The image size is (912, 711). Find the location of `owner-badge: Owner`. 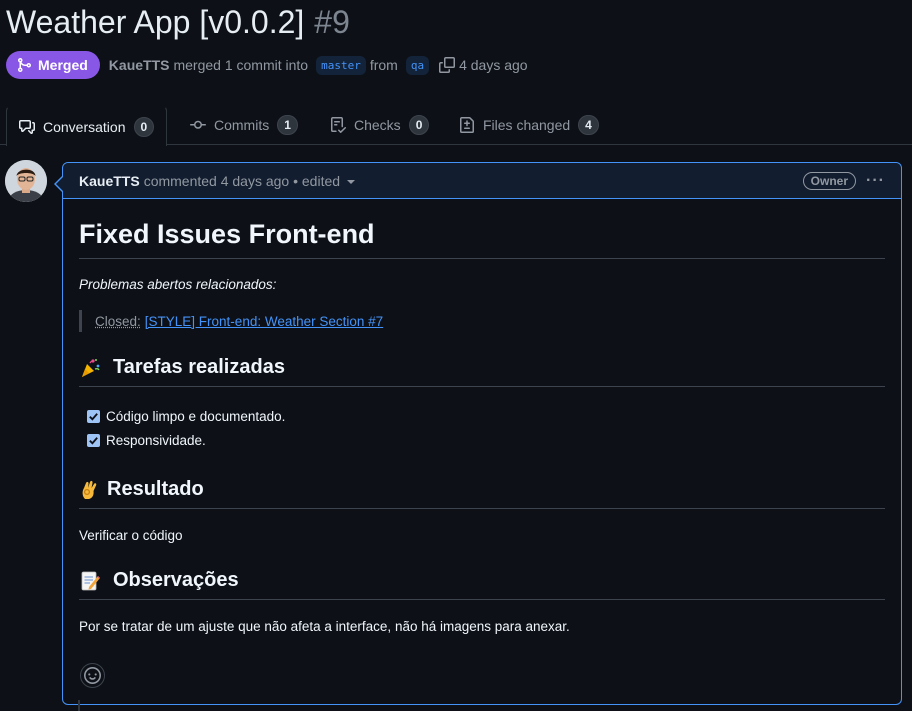

owner-badge: Owner is located at coordinates (829, 180).